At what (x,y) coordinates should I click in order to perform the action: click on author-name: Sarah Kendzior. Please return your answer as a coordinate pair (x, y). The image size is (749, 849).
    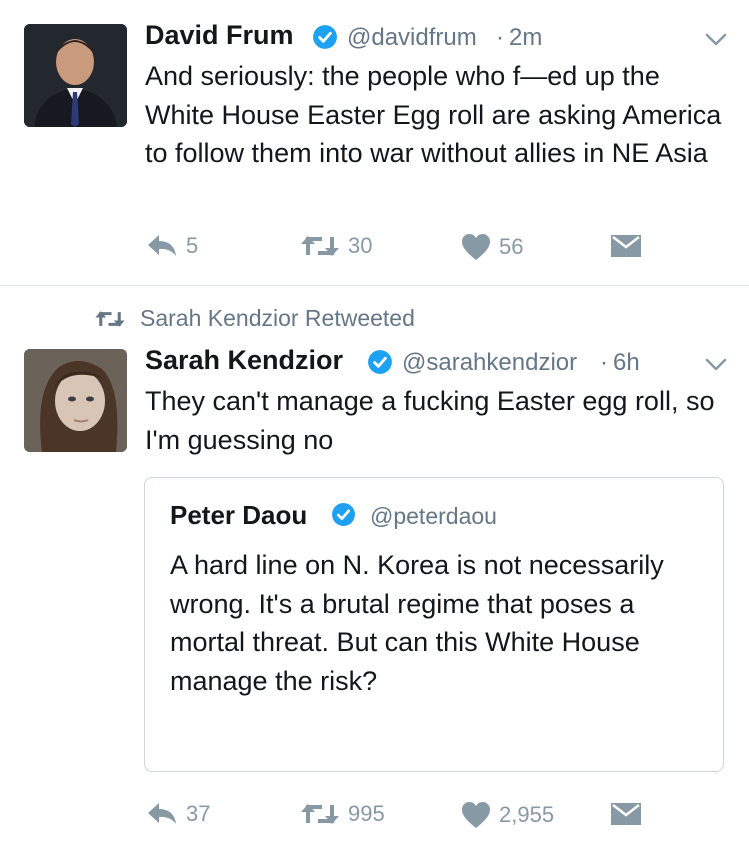
    Looking at the image, I should click on (244, 360).